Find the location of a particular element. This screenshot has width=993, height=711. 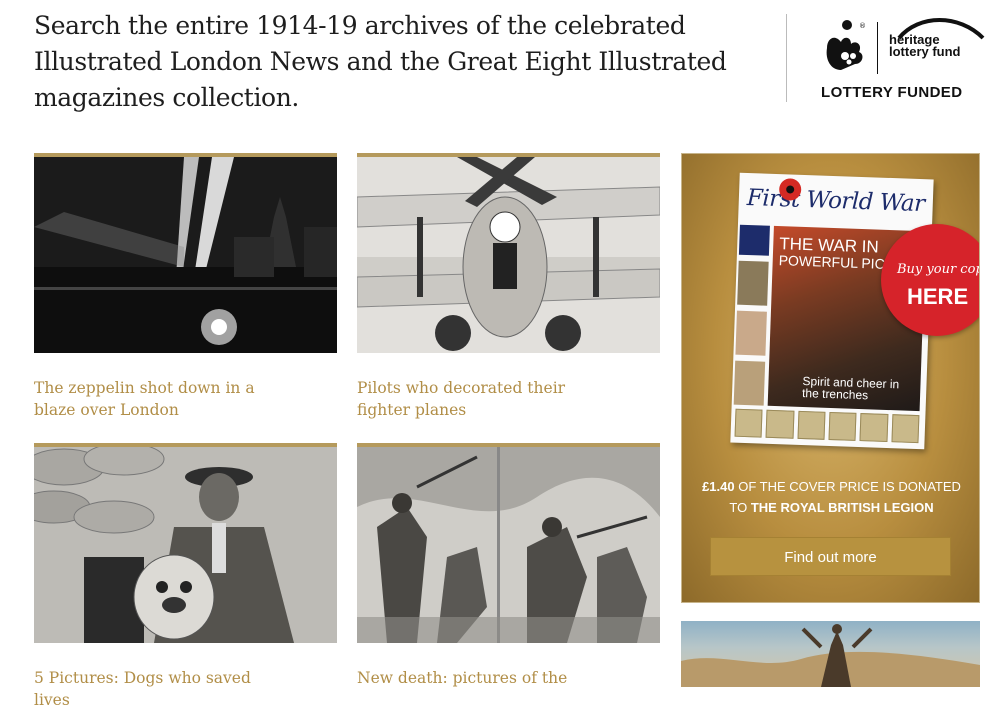

story-card-new-death: New death: pictures of the is located at coordinates (508, 566).